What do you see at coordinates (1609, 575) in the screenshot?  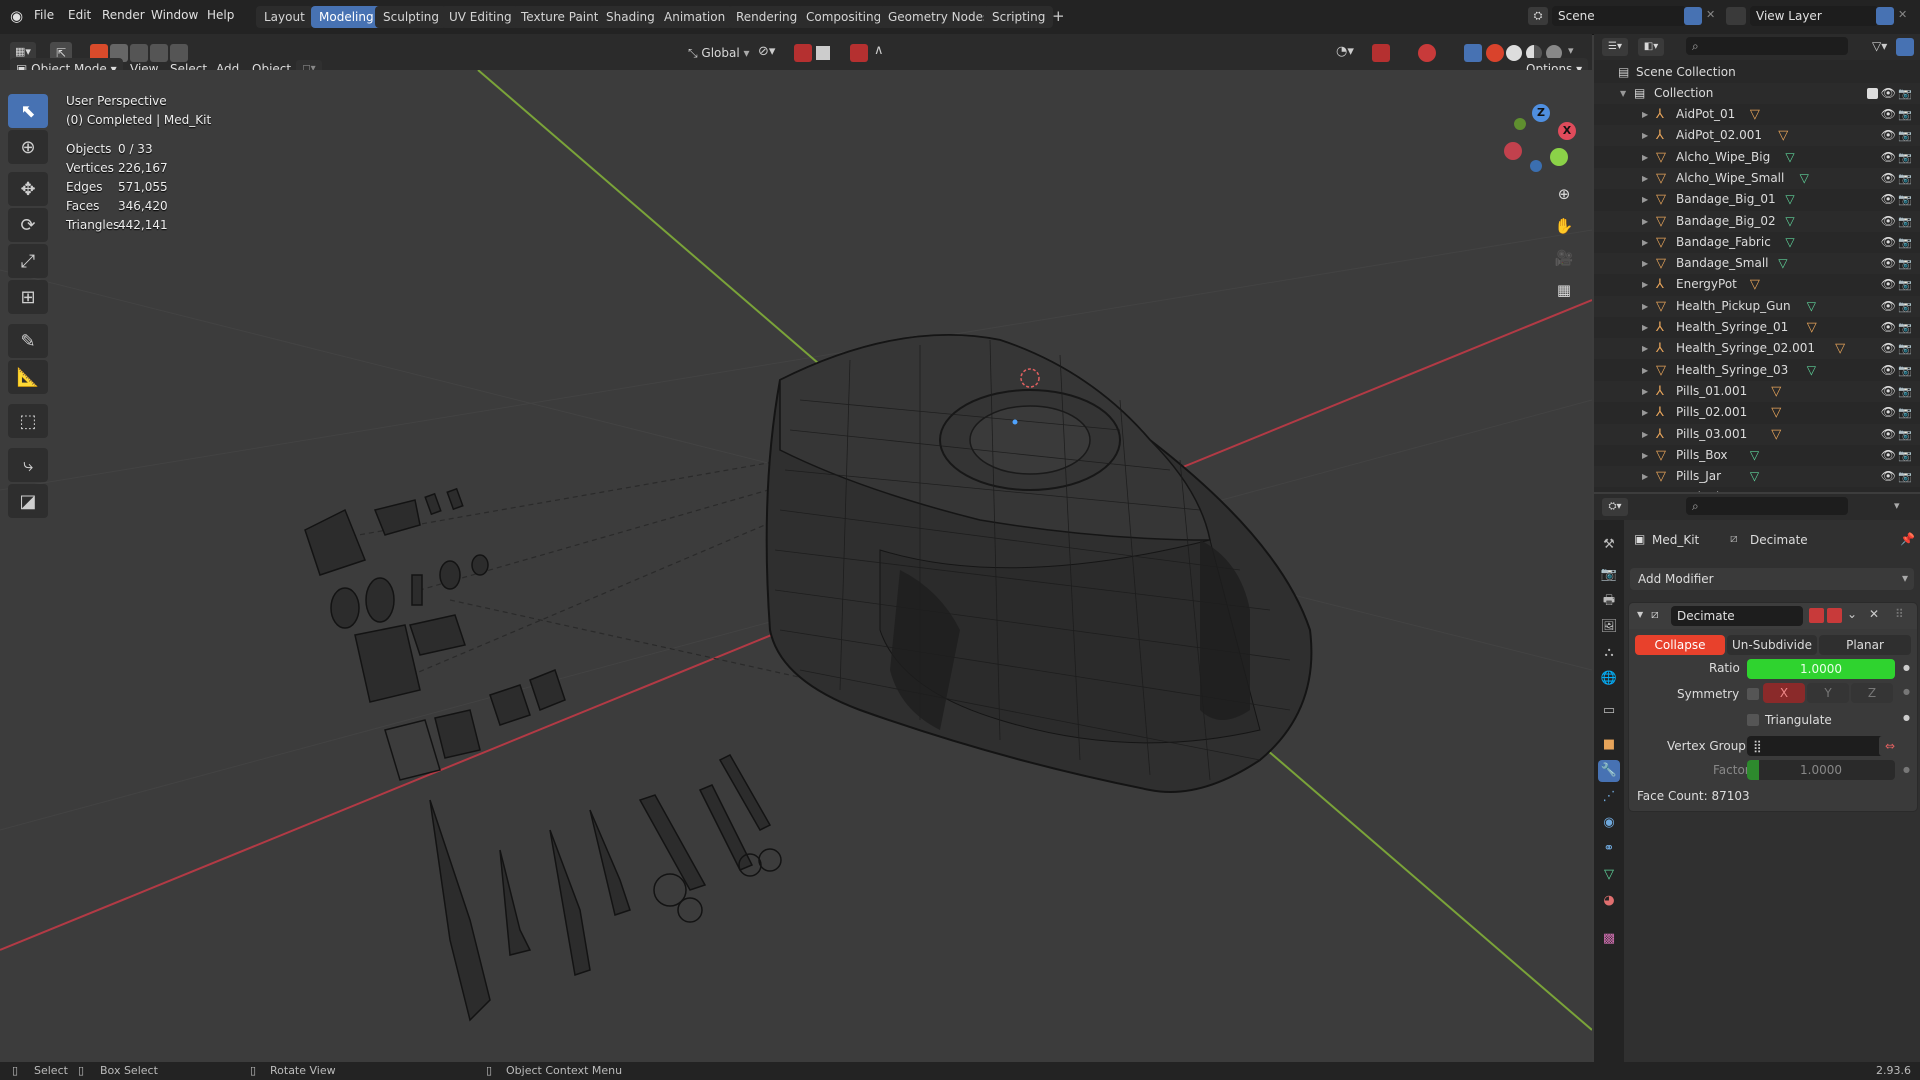 I see `render-tab-icon: 📷` at bounding box center [1609, 575].